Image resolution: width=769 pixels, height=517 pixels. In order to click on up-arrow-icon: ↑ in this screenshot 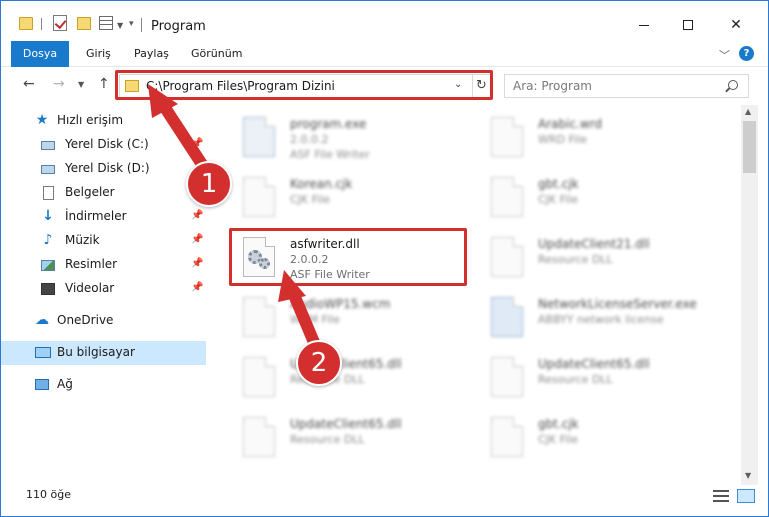, I will do `click(104, 84)`.